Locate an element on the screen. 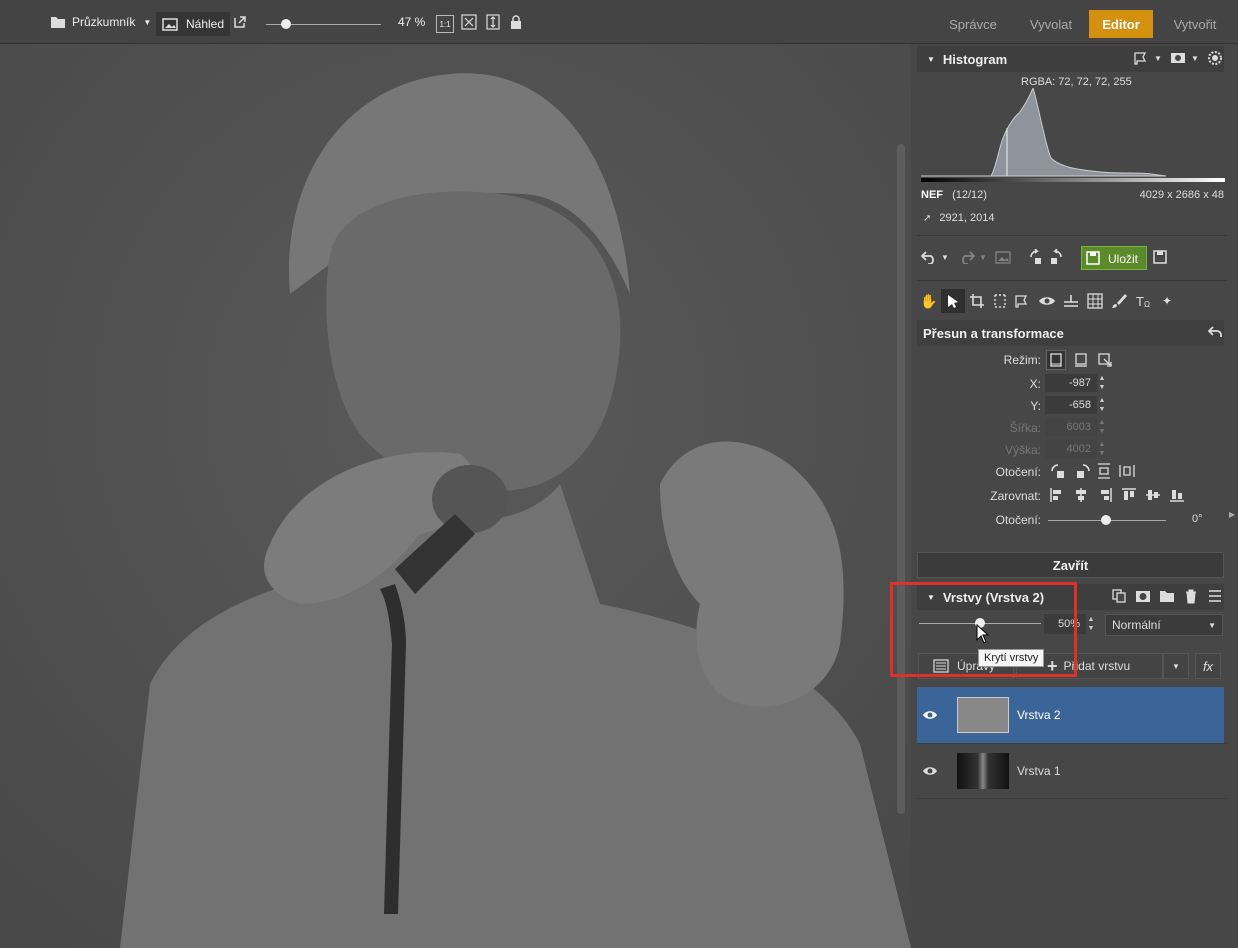  selection-tool-icon is located at coordinates (1023, 301).